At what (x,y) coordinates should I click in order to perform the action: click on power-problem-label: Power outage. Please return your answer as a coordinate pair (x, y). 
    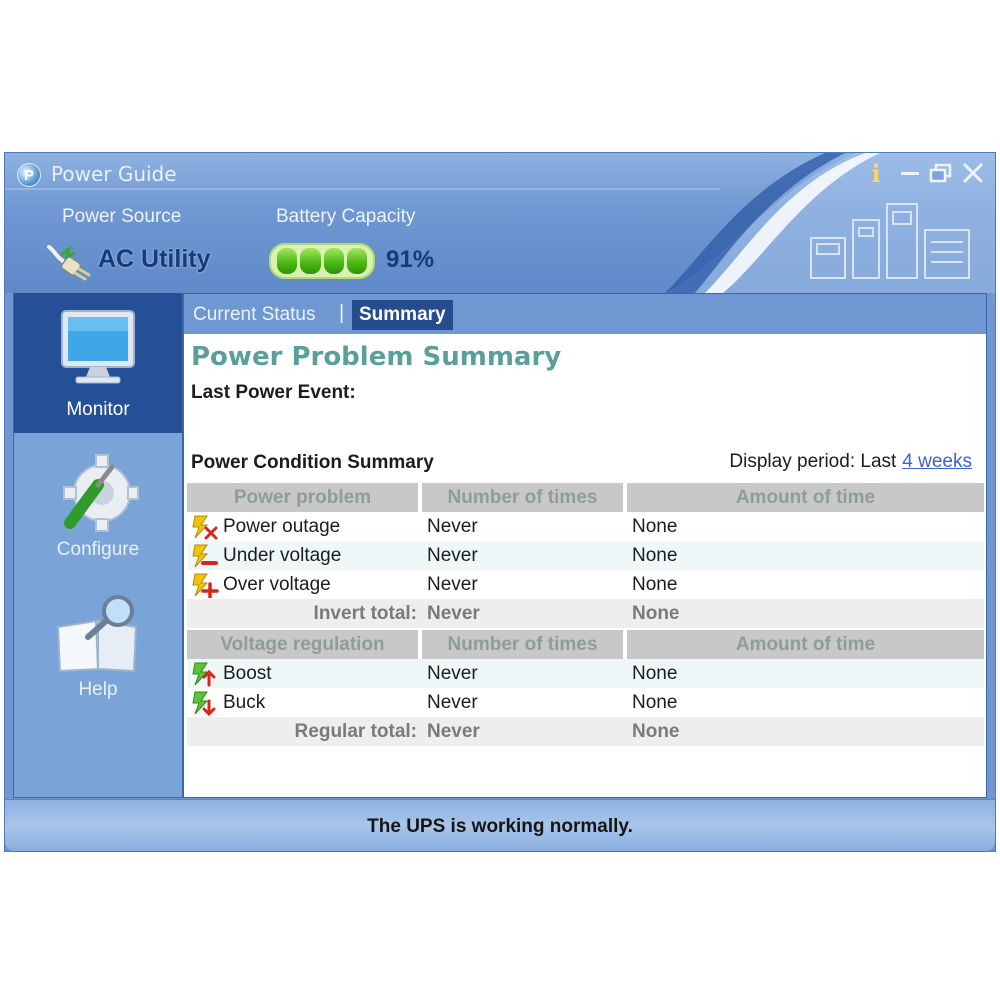
    Looking at the image, I should click on (282, 526).